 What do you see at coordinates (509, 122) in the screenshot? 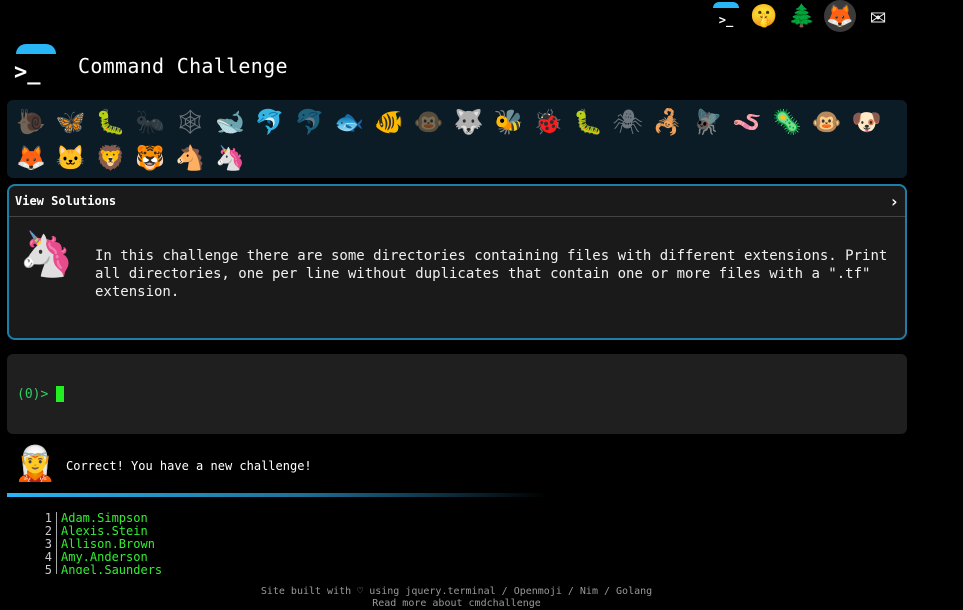
I see `bee-icon: 🐝` at bounding box center [509, 122].